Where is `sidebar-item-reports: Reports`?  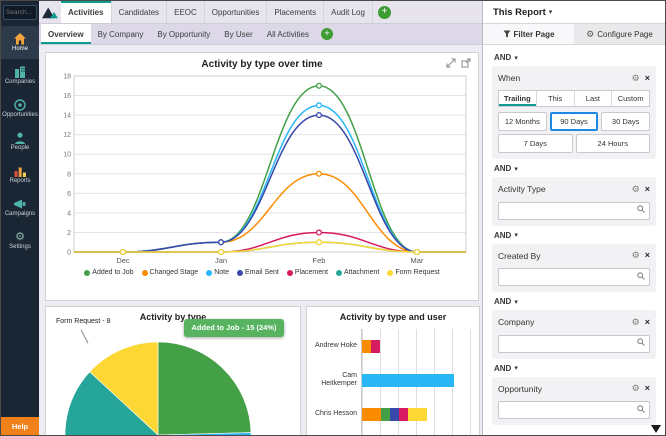
sidebar-item-reports: Reports is located at coordinates (20, 174).